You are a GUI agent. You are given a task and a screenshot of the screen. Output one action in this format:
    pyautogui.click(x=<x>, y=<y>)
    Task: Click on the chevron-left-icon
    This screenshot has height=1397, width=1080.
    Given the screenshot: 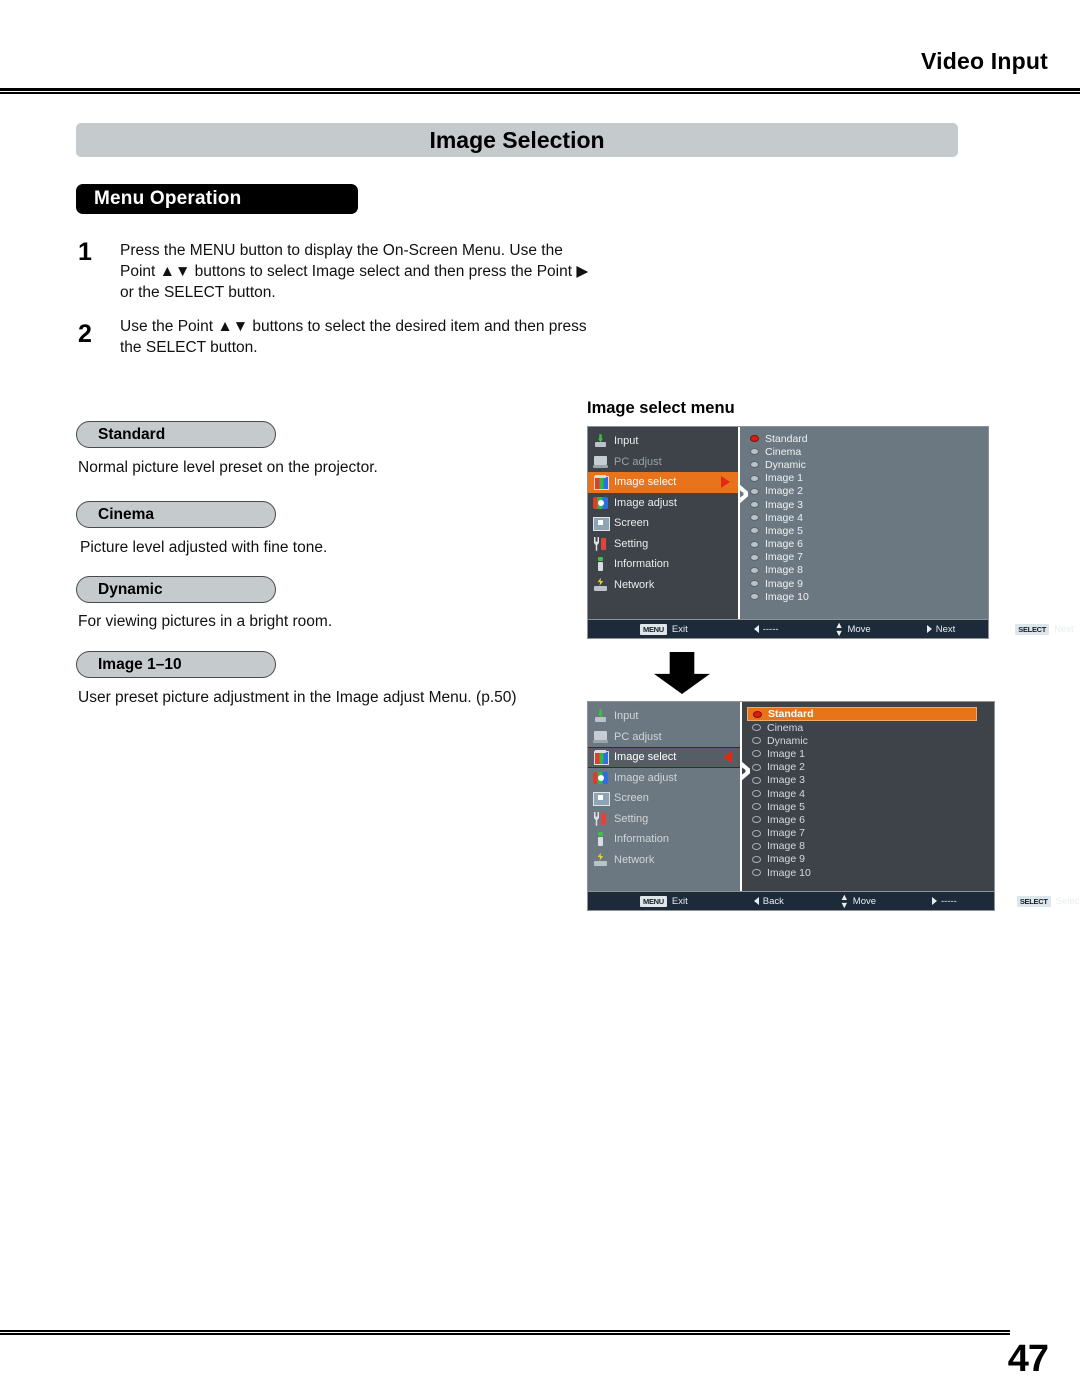 What is the action you would take?
    pyautogui.click(x=727, y=757)
    